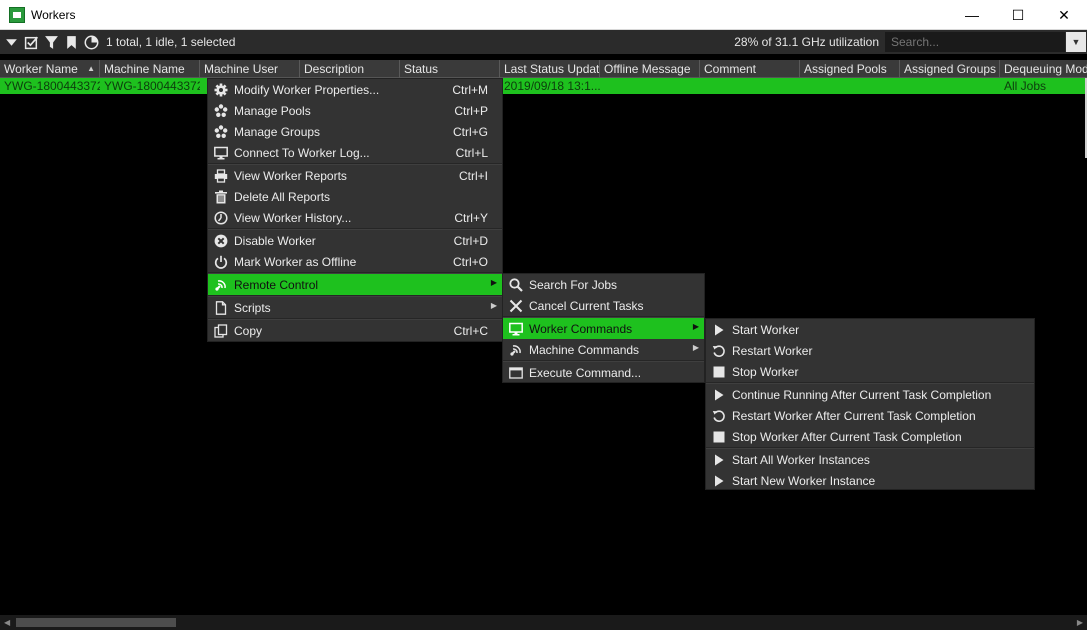  What do you see at coordinates (71, 42) in the screenshot?
I see `bookmark-icon` at bounding box center [71, 42].